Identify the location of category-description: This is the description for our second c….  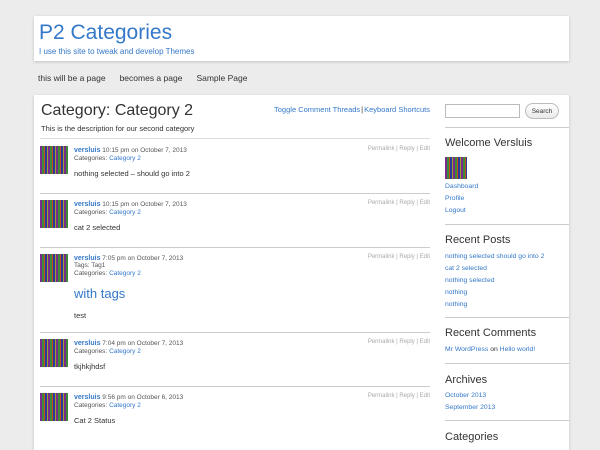
(118, 128).